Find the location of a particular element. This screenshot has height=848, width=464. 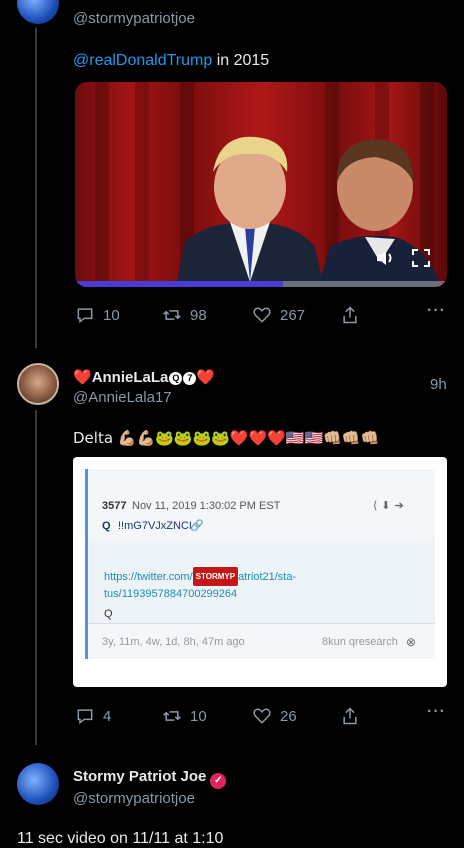

badge-q: Q is located at coordinates (176, 378).